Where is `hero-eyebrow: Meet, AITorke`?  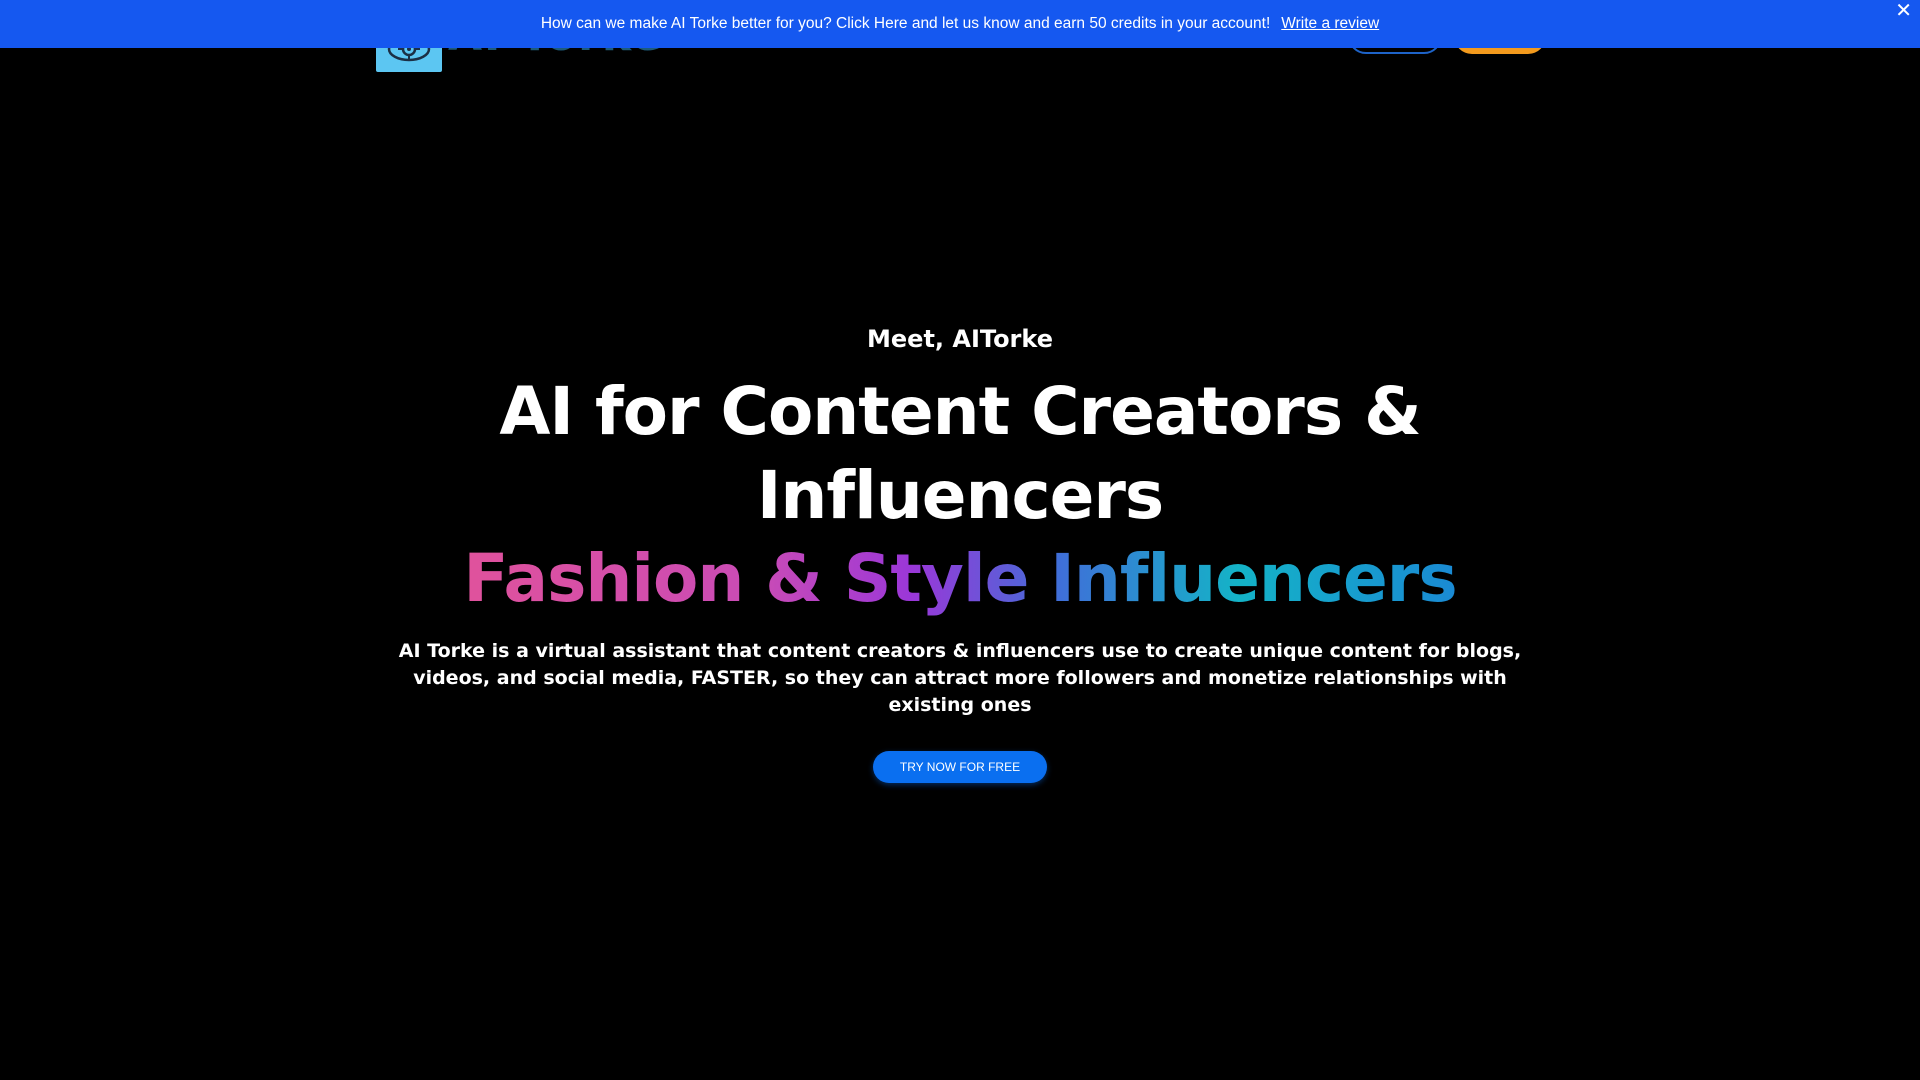 hero-eyebrow: Meet, AITorke is located at coordinates (960, 339).